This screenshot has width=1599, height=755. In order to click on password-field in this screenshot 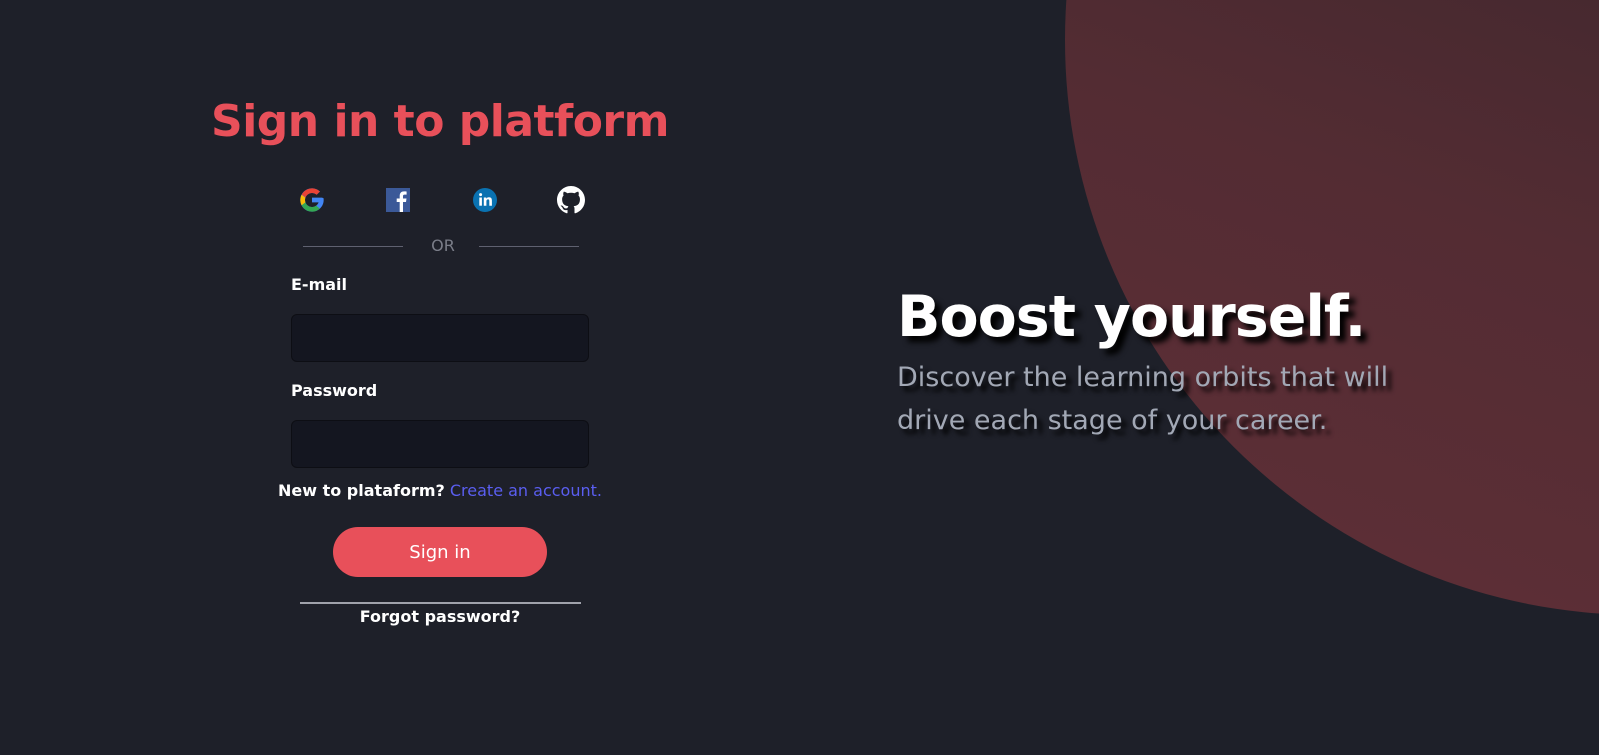, I will do `click(440, 444)`.